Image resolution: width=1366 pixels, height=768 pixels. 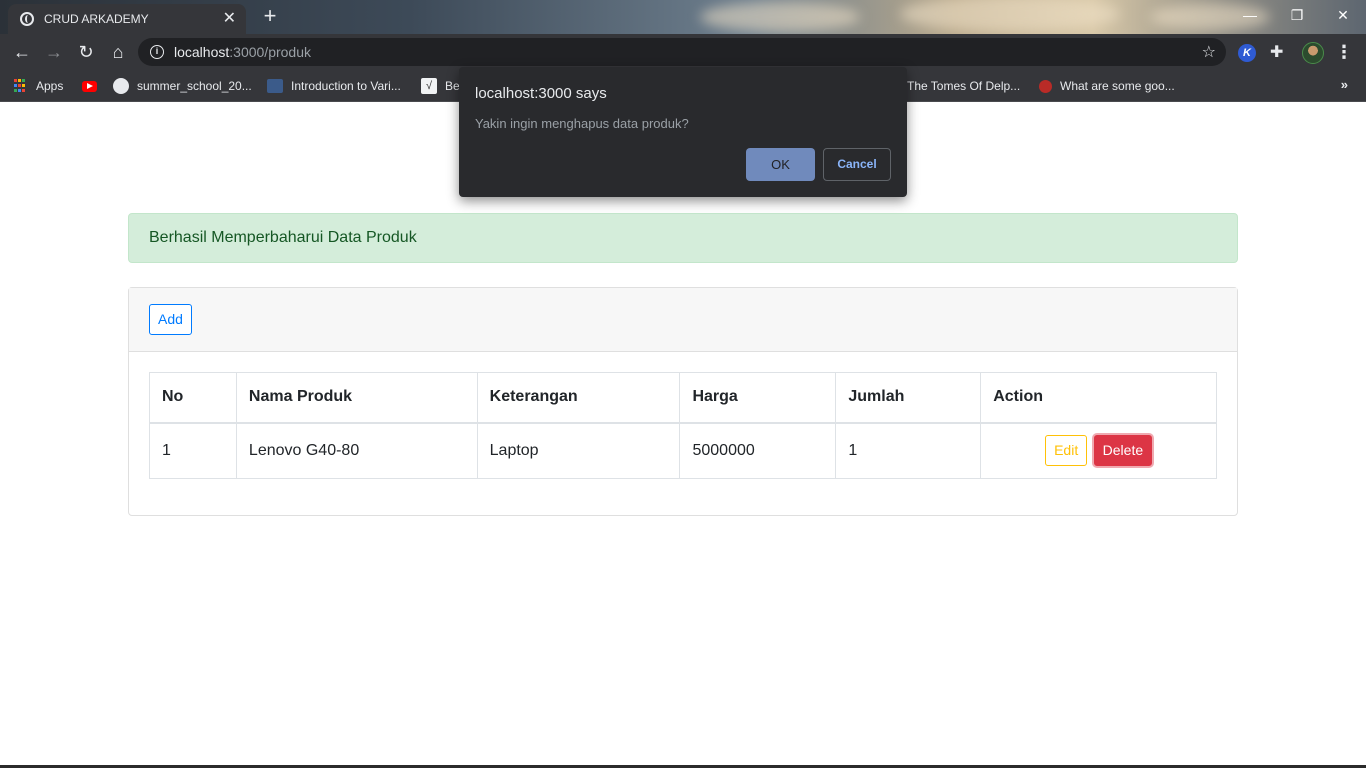 What do you see at coordinates (1247, 53) in the screenshot?
I see `extension-k-icon: K` at bounding box center [1247, 53].